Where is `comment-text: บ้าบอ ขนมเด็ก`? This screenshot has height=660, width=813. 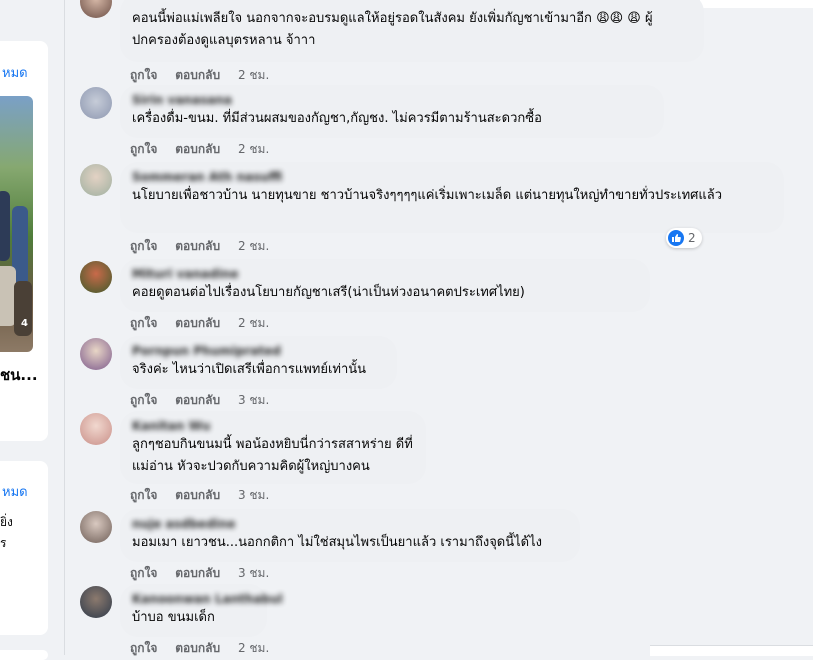
comment-text: บ้าบอ ขนมเด็ก is located at coordinates (173, 617).